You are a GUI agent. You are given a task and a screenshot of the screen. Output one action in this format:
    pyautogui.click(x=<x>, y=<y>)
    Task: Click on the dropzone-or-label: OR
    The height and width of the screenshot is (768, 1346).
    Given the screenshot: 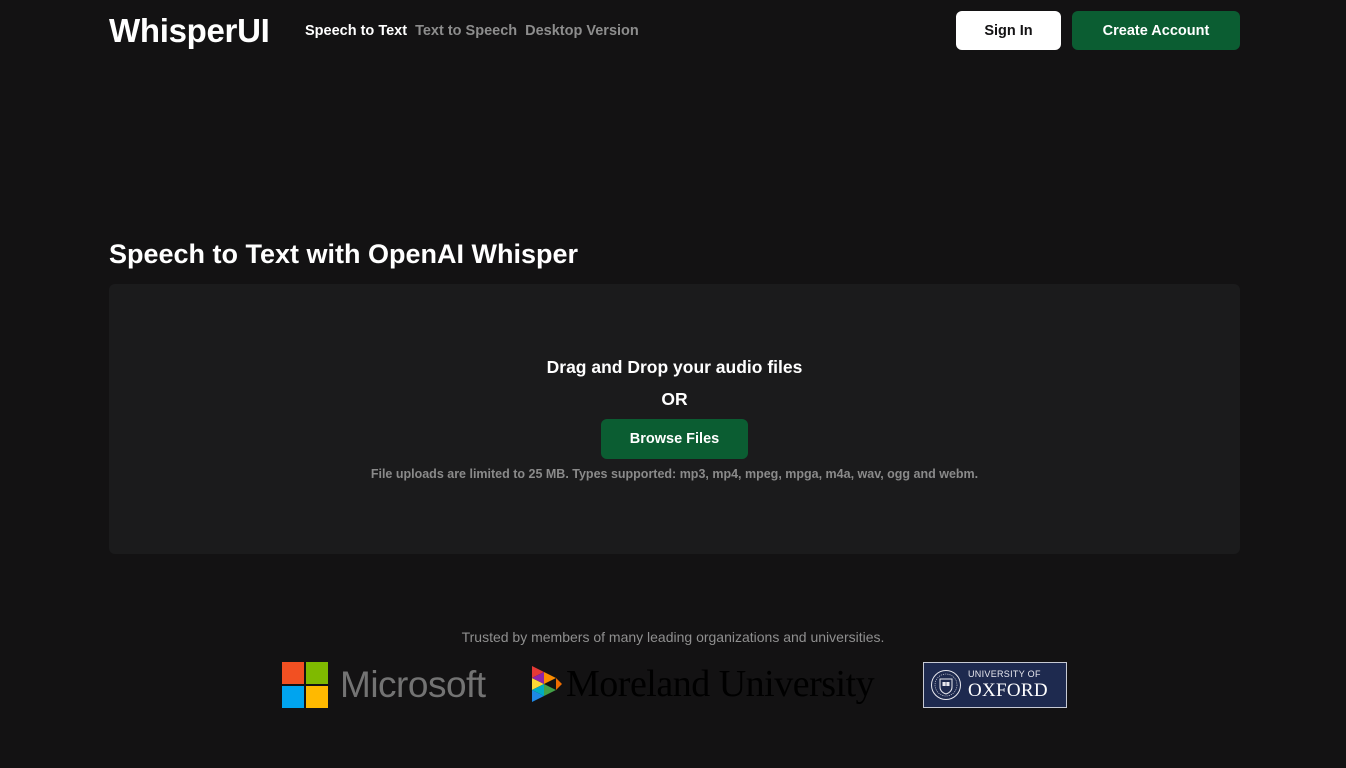 What is the action you would take?
    pyautogui.click(x=674, y=399)
    